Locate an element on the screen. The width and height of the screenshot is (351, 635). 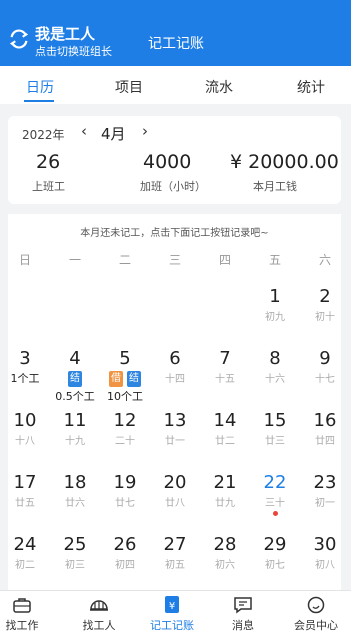
nav-find-job: 找工作 is located at coordinates (26, 614).